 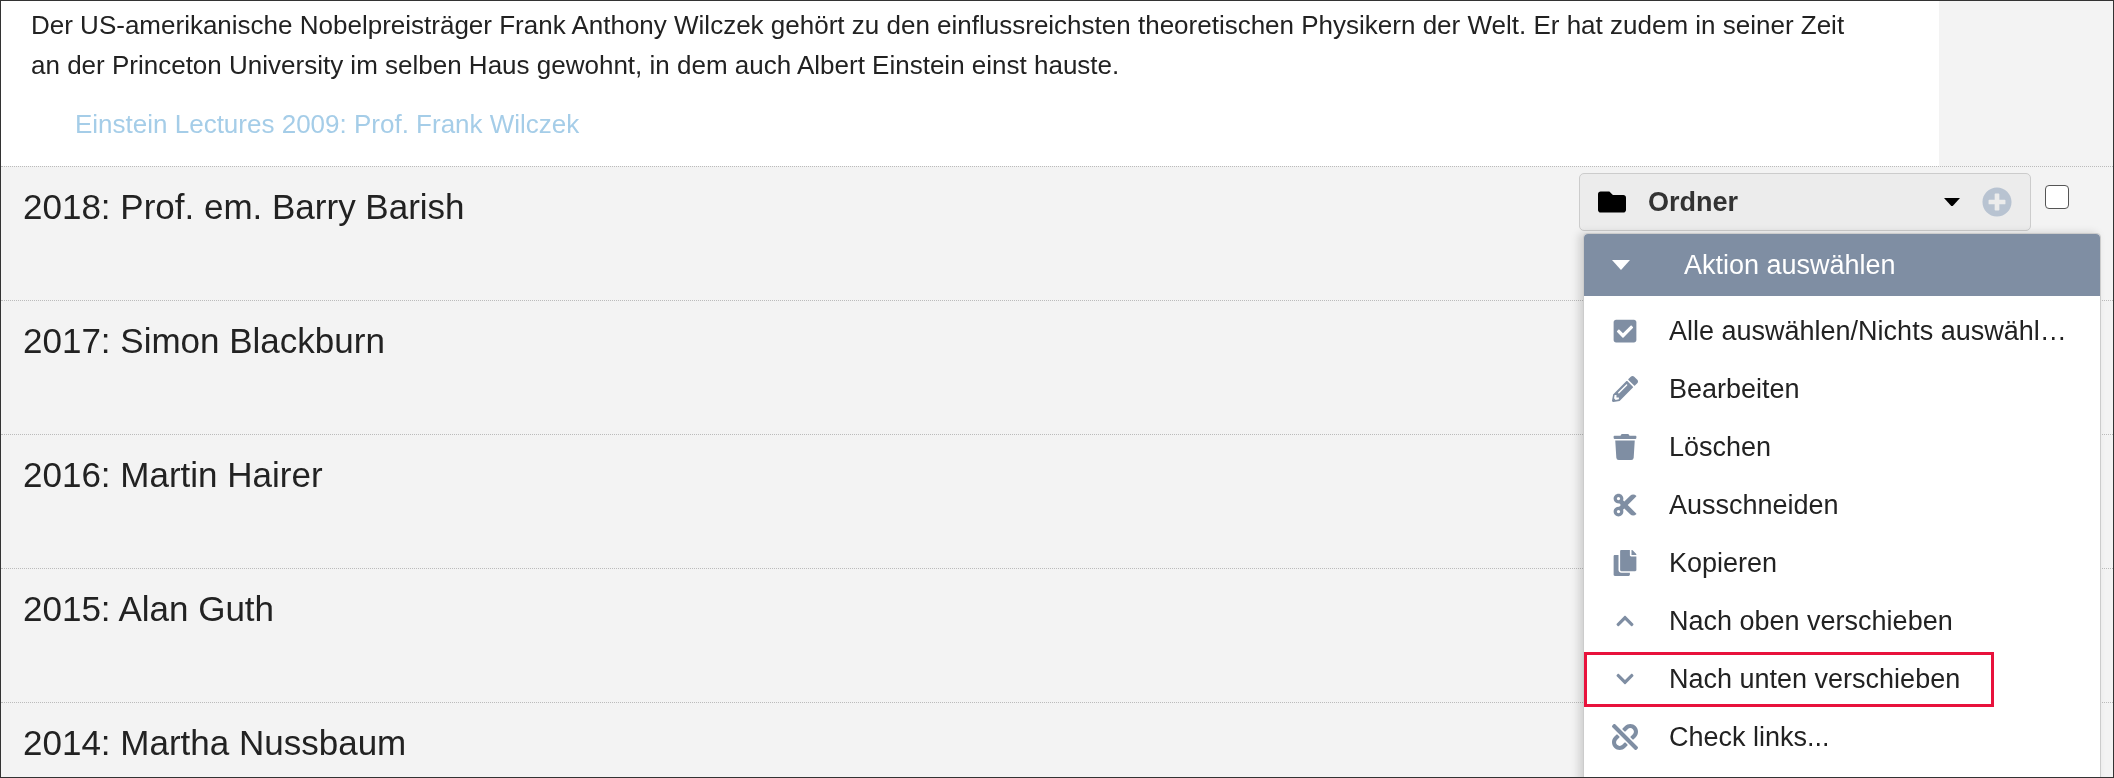 What do you see at coordinates (938, 45) in the screenshot?
I see `intro-paragraph: Der US-amerikanische Nobelpreisträger Frank Anthony Wilczek gehört zu den einflussreichsten theoretischen Physikern der Welt. Er hat zudem in seiner Zeit an der Princeton University im selben Haus gewohnt, in dem auch Albert Einstein einst hauste.` at bounding box center [938, 45].